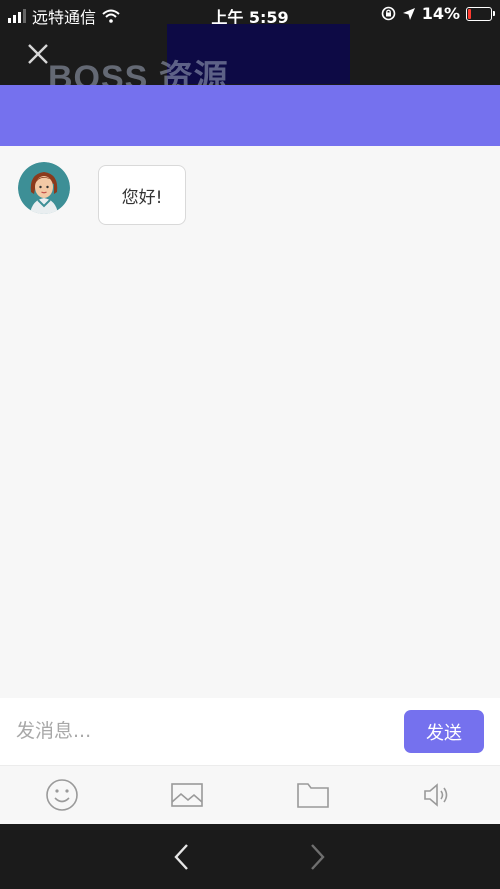  What do you see at coordinates (201, 731) in the screenshot?
I see `message-input` at bounding box center [201, 731].